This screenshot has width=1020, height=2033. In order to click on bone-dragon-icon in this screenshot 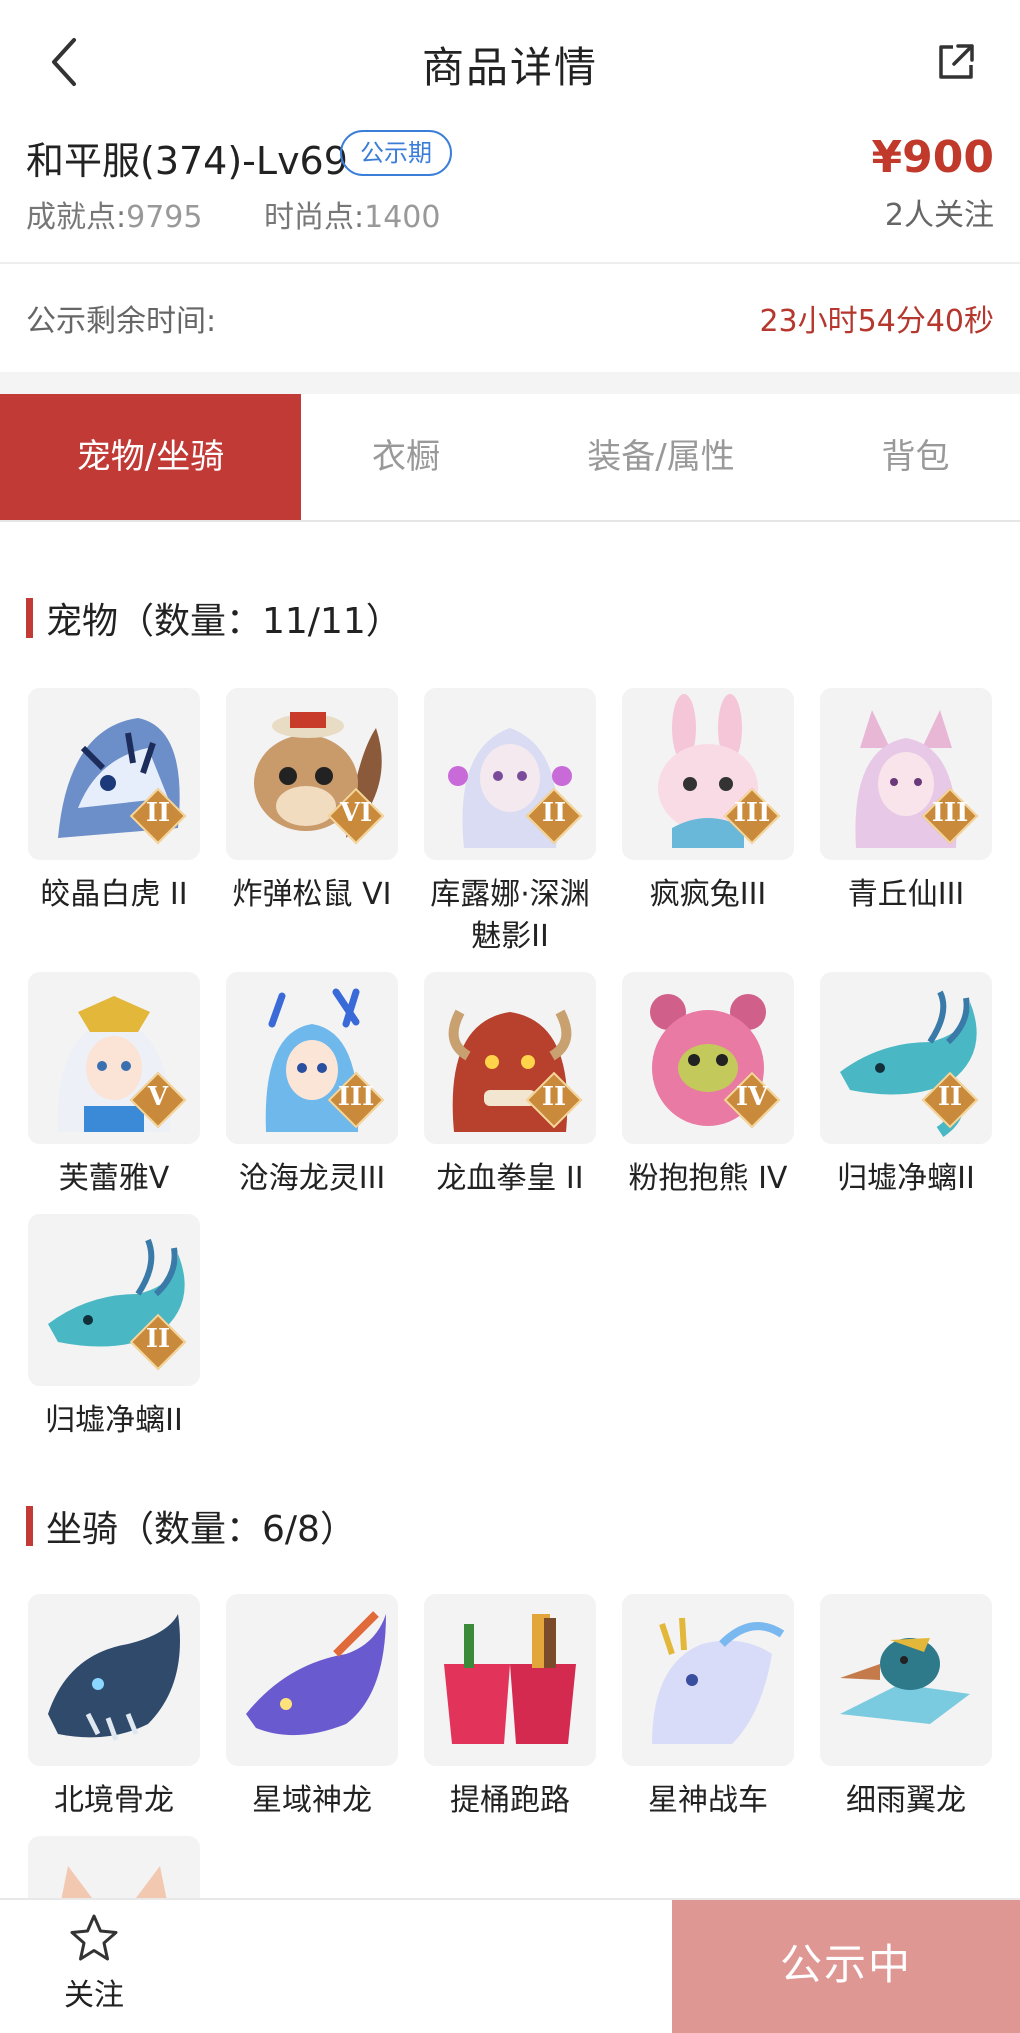, I will do `click(114, 1680)`.